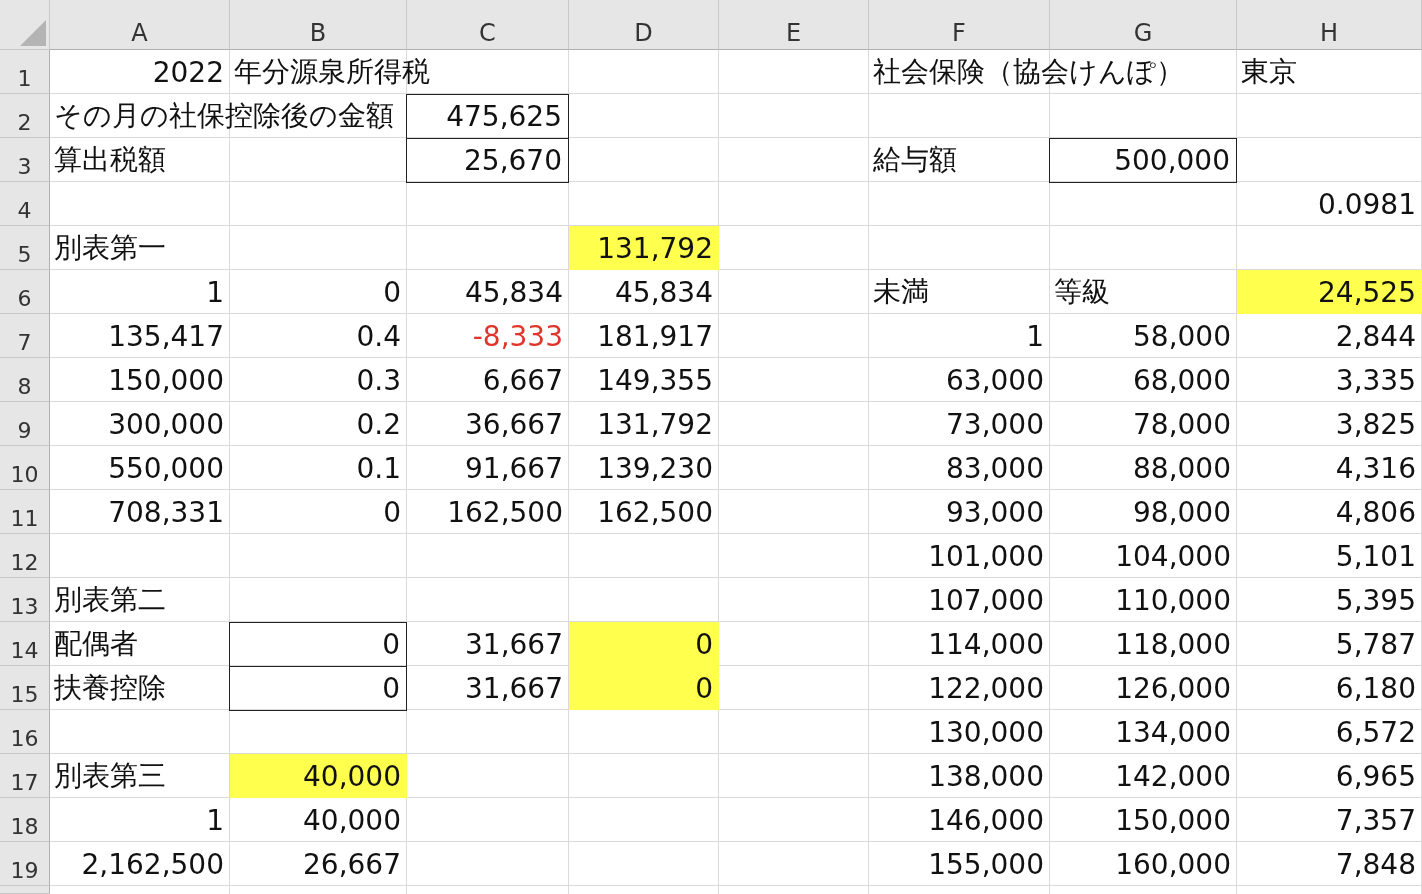 The image size is (1422, 894). What do you see at coordinates (986, 644) in the screenshot?
I see `table-cell-text: 114,000` at bounding box center [986, 644].